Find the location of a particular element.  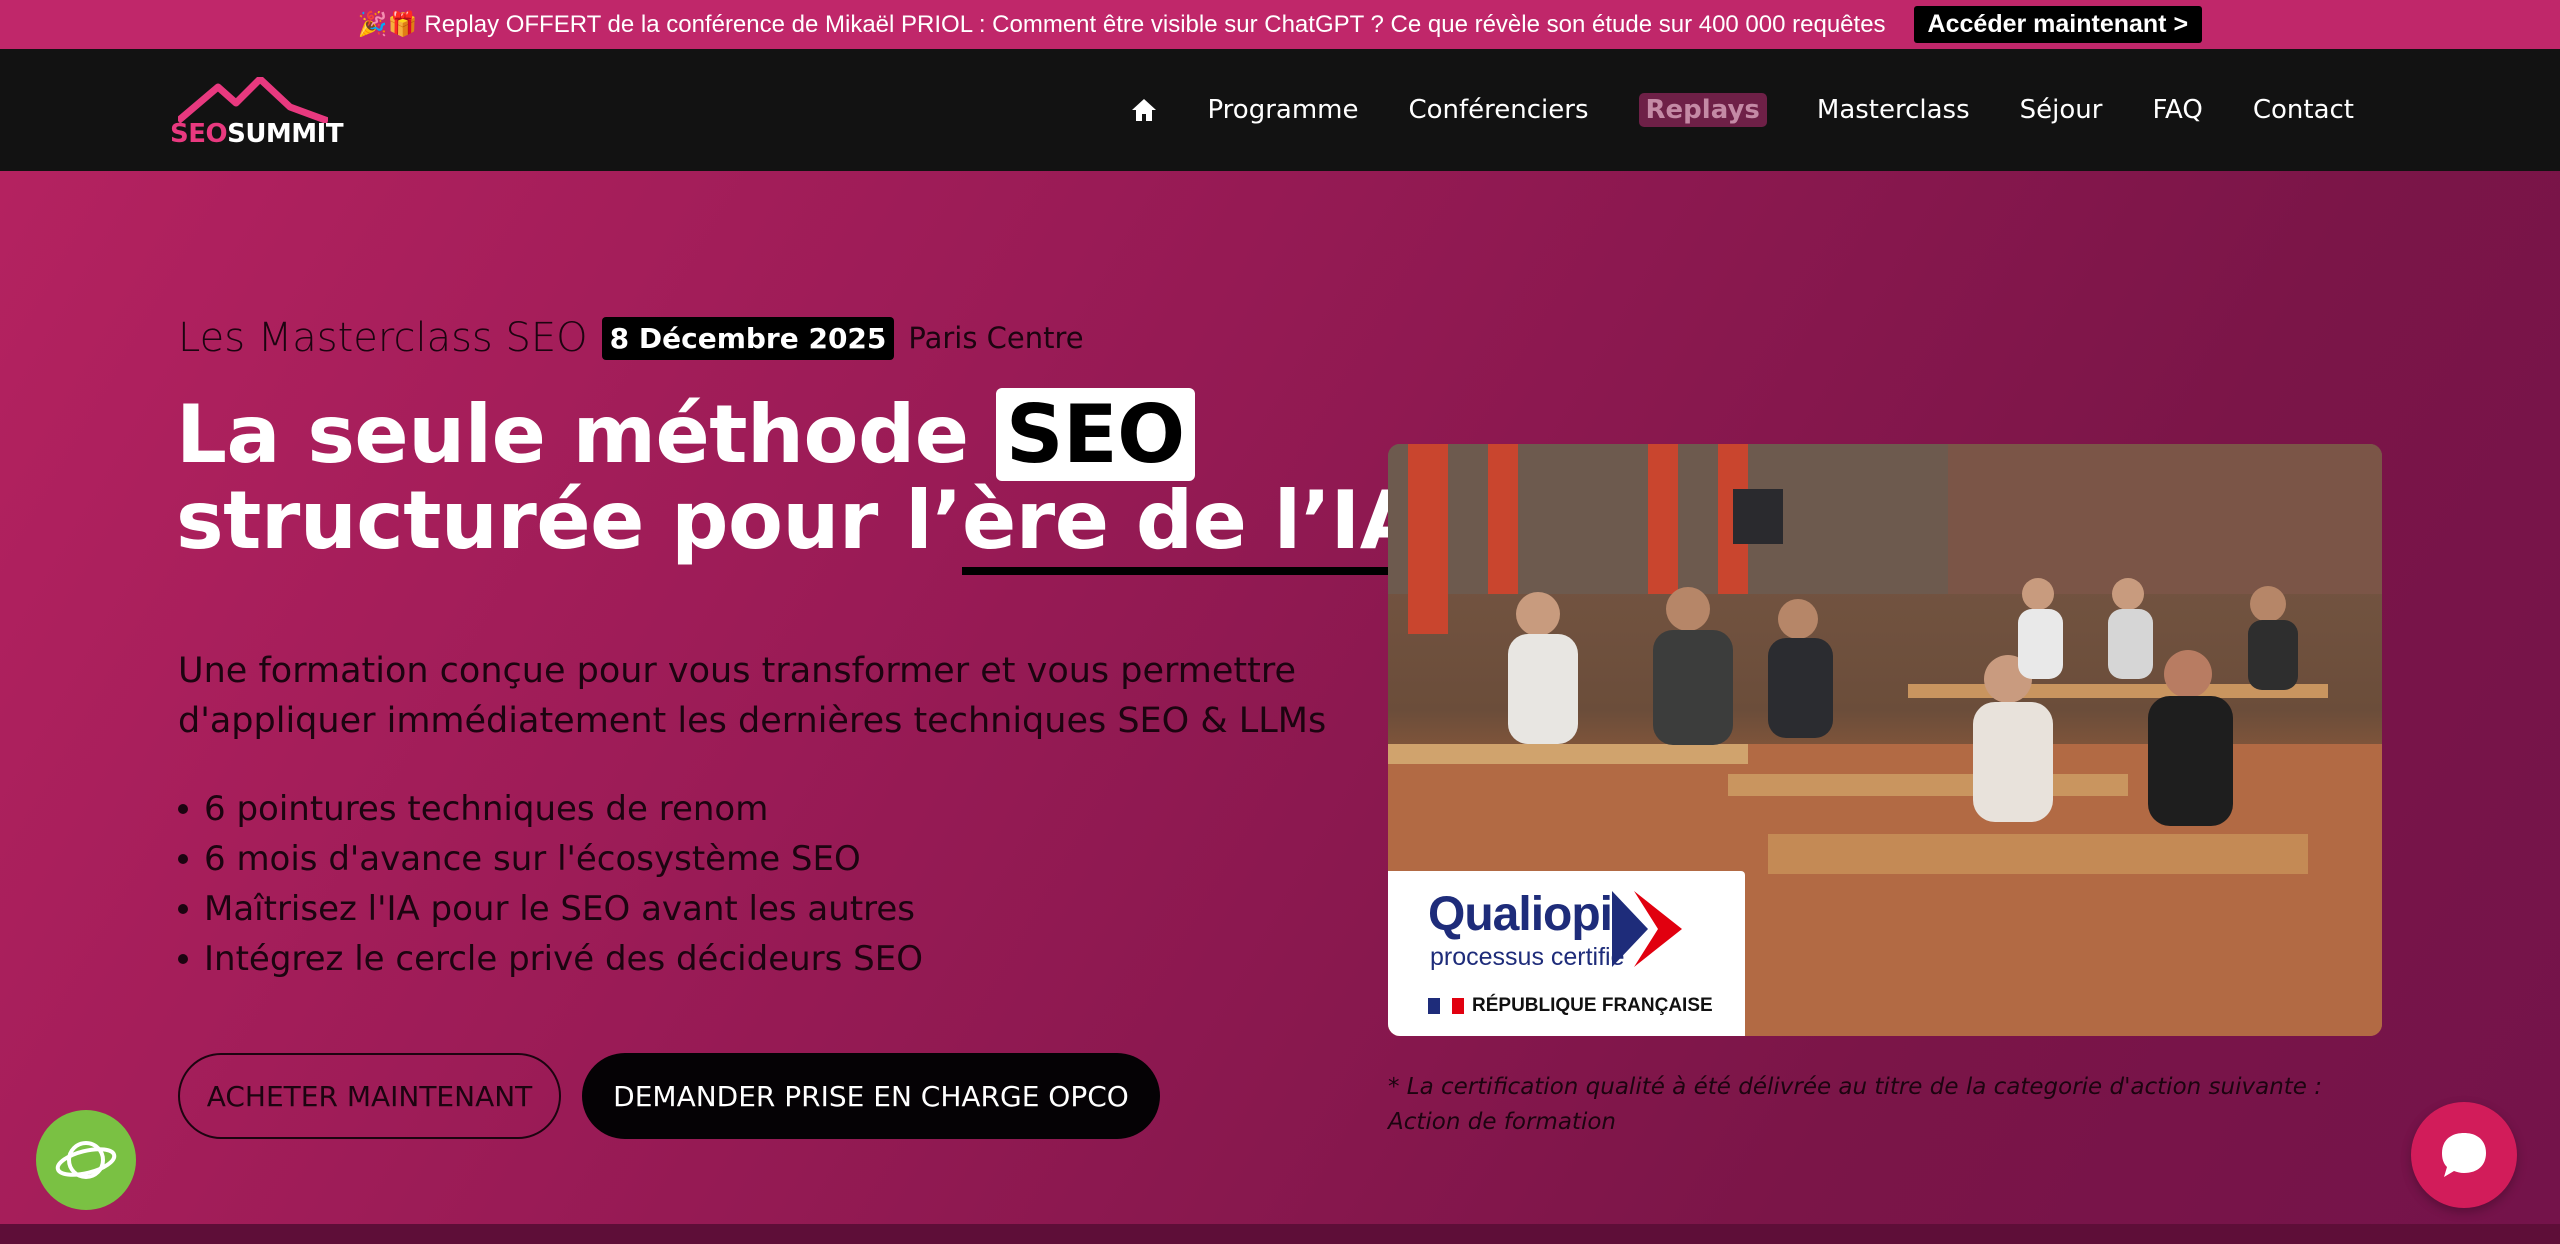

buy-now-button: ACHETER MAINTENANT is located at coordinates (369, 1096).